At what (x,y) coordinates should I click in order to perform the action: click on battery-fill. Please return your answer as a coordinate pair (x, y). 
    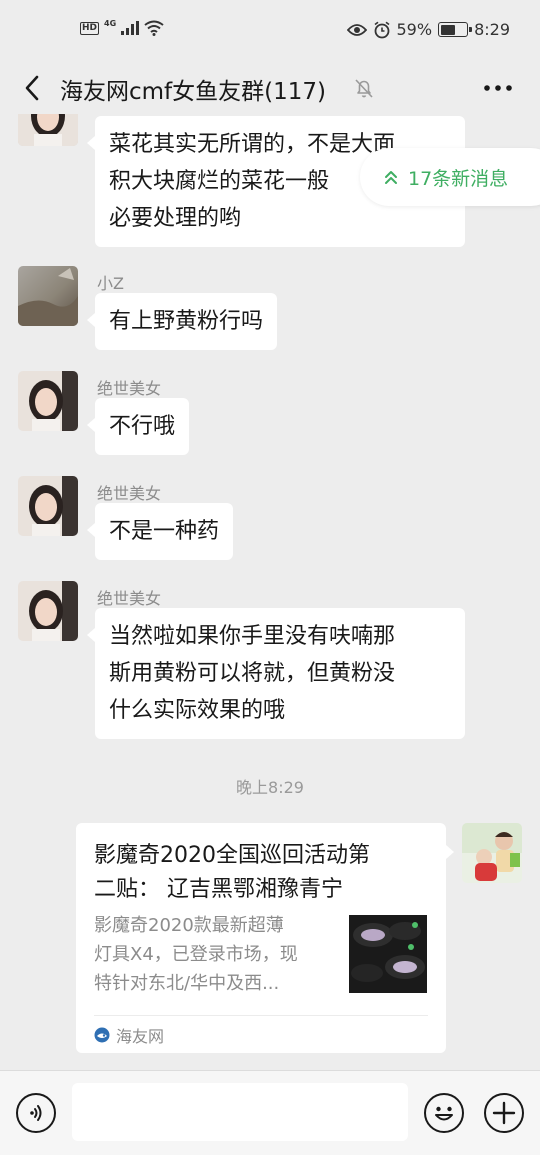
    Looking at the image, I should click on (448, 29).